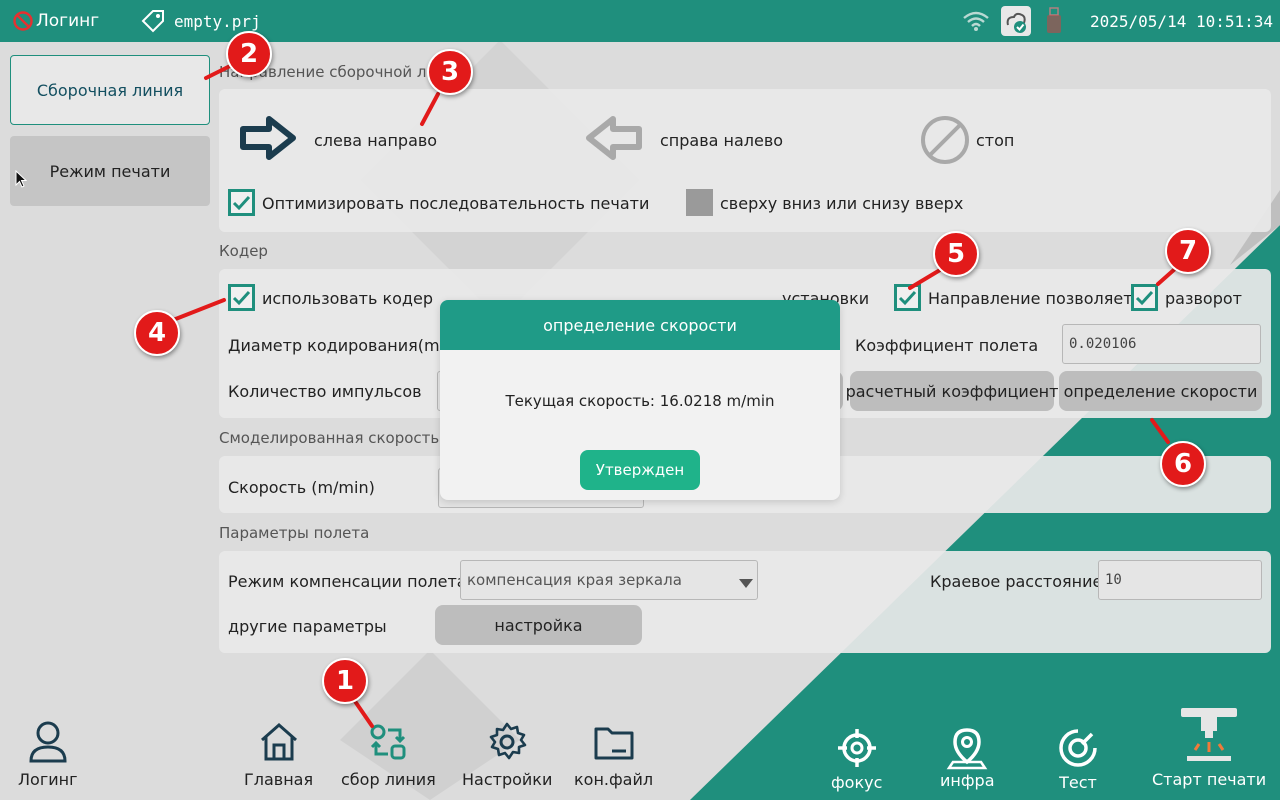 Image resolution: width=1280 pixels, height=800 pixels. I want to click on callout-2: 2, so click(249, 54).